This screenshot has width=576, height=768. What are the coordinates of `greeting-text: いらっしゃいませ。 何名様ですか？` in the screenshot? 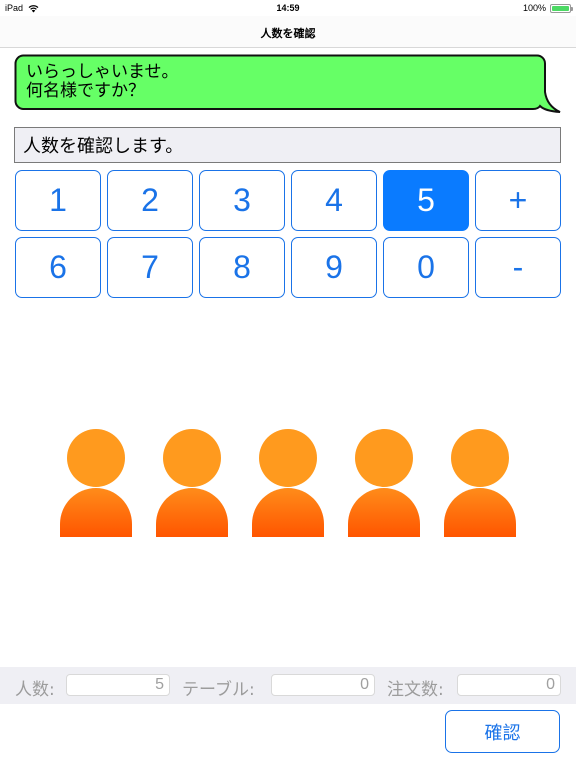 It's located at (102, 81).